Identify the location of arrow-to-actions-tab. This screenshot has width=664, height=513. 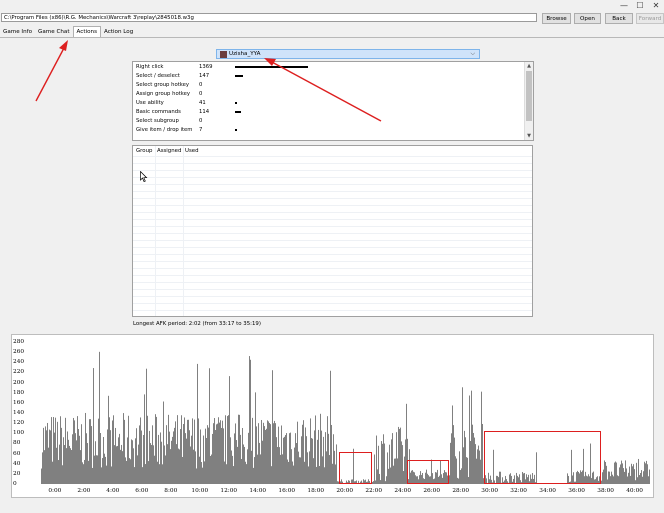
(50, 74).